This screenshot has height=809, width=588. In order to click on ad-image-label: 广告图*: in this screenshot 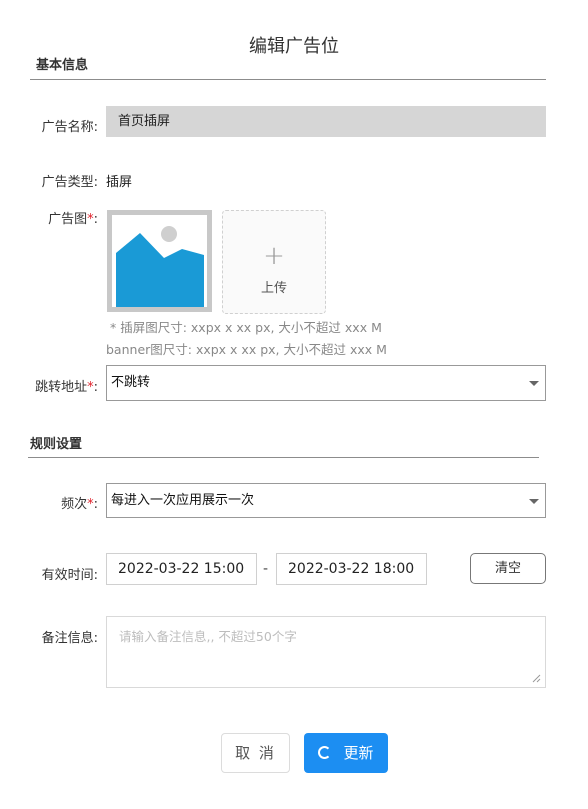, I will do `click(73, 219)`.